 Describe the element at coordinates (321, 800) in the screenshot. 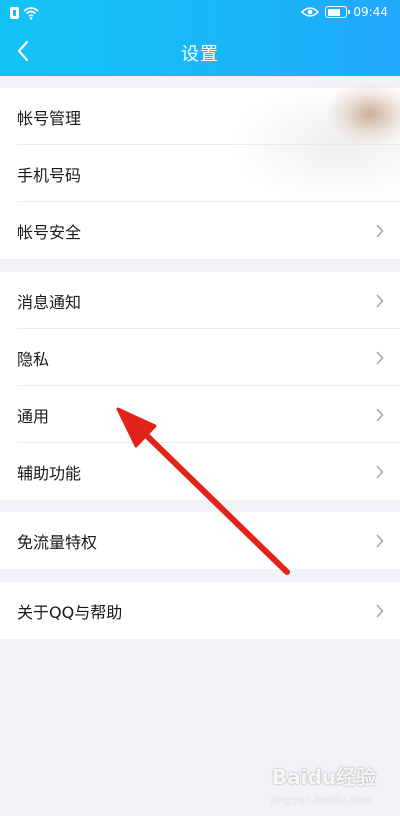

I see `watermark-url: jingyan.baidu.com` at that location.